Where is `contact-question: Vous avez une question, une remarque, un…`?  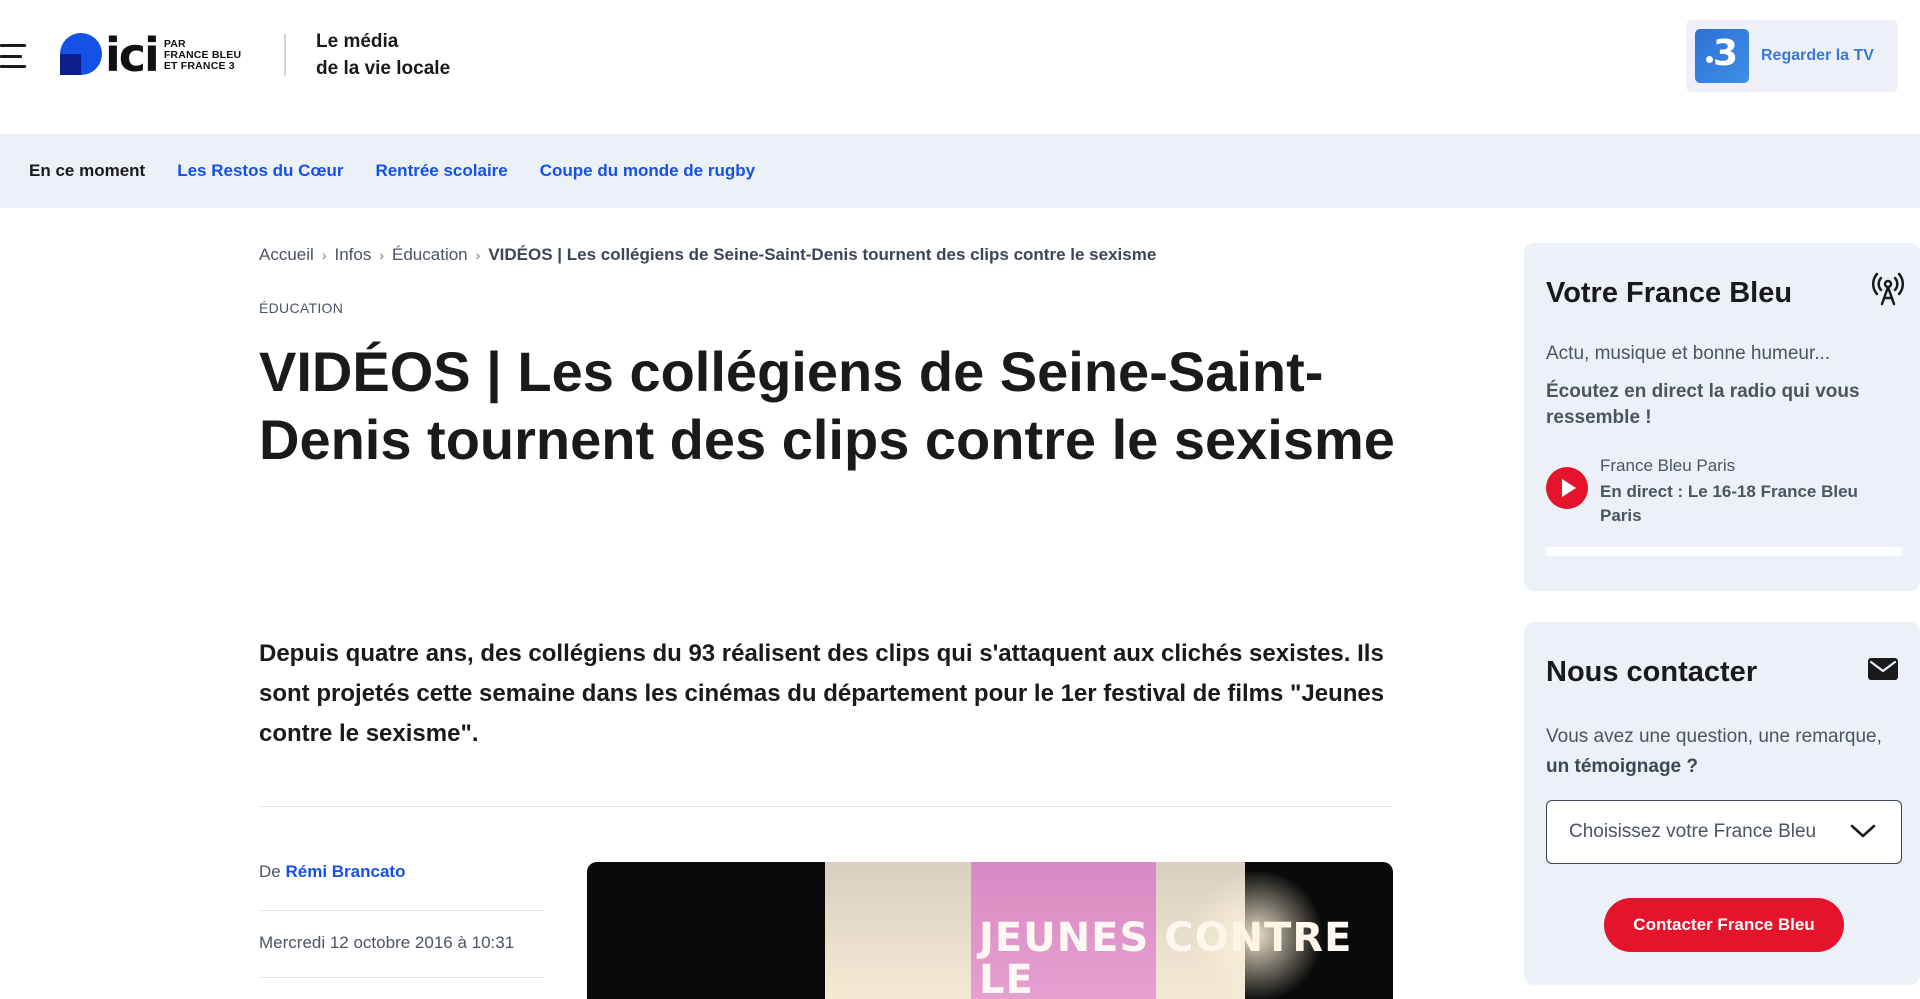
contact-question: Vous avez une question, une remarque, un… is located at coordinates (1726, 752).